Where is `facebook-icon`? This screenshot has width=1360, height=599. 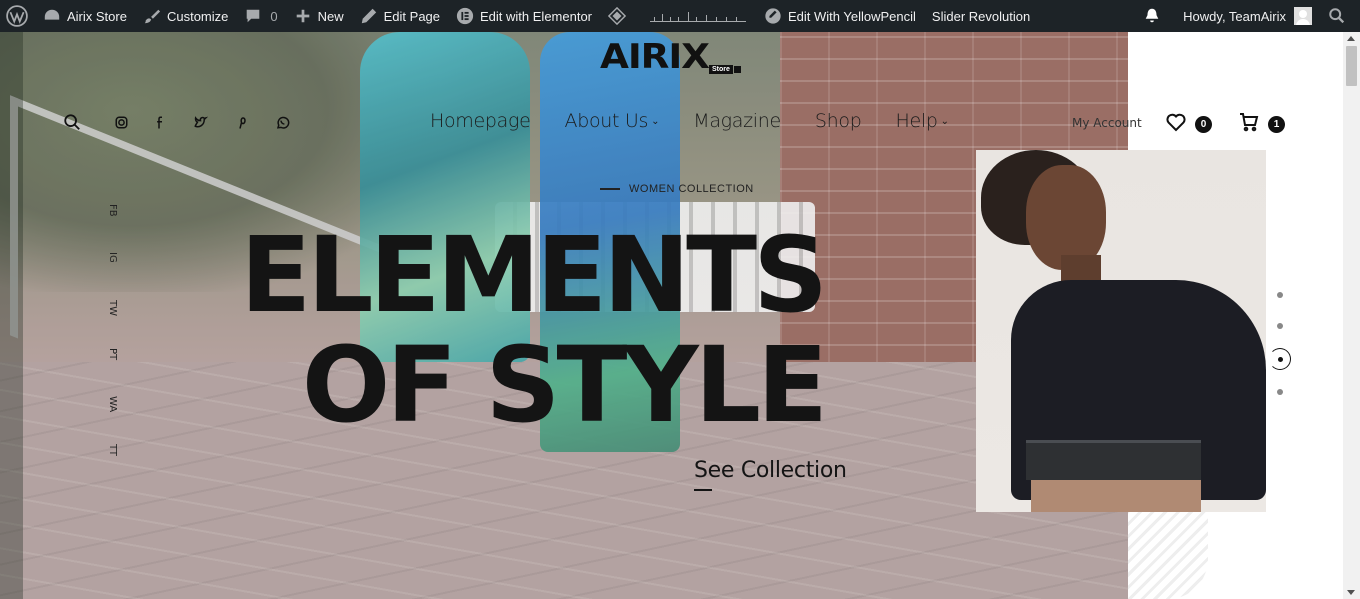
facebook-icon is located at coordinates (159, 122).